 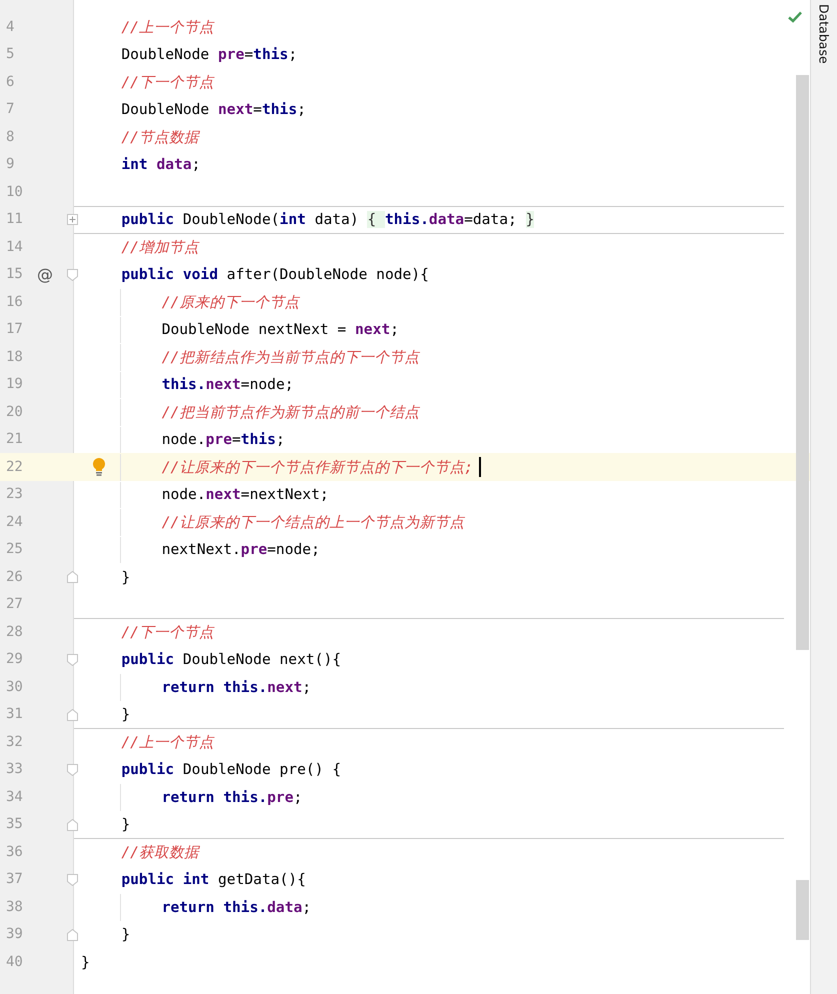 What do you see at coordinates (480, 467) in the screenshot?
I see `text-caret` at bounding box center [480, 467].